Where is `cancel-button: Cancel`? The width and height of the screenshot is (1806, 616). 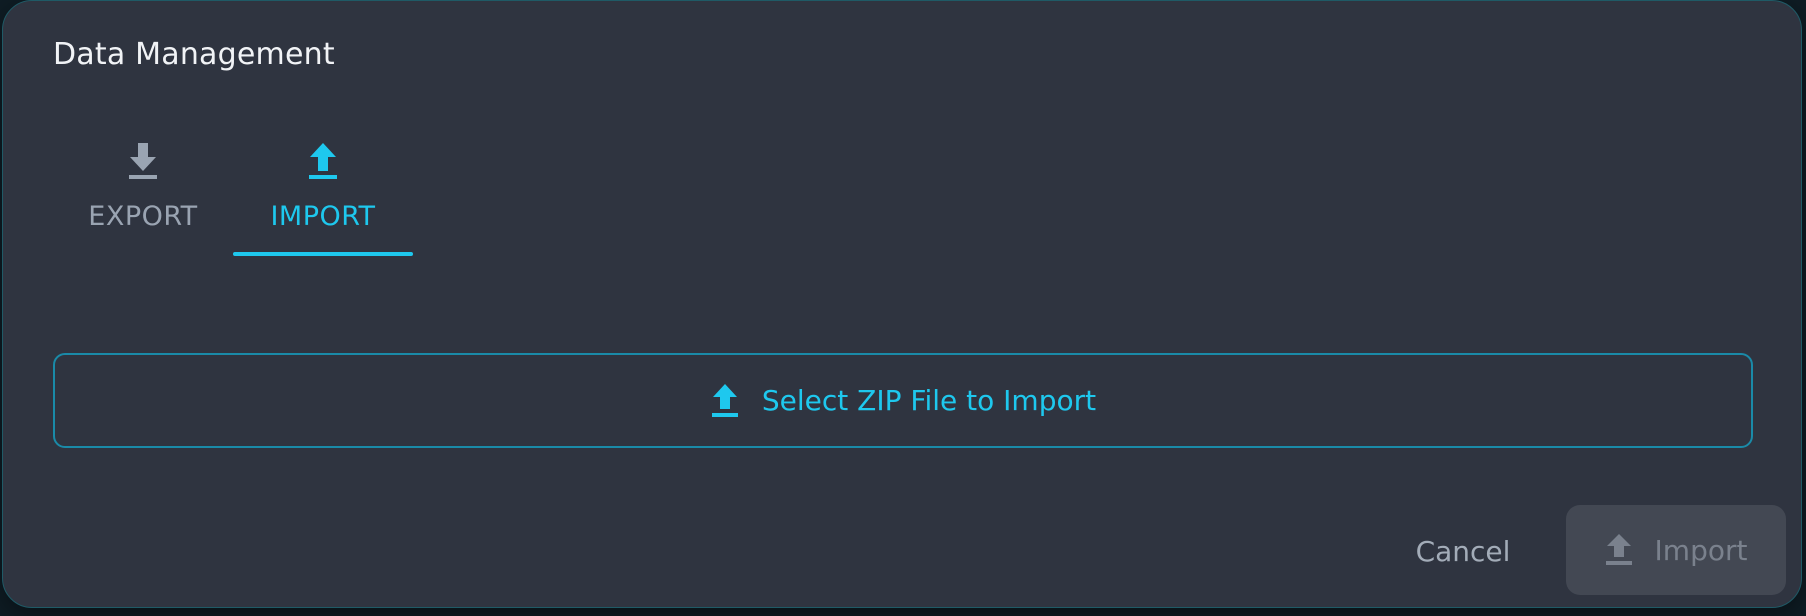 cancel-button: Cancel is located at coordinates (1463, 551).